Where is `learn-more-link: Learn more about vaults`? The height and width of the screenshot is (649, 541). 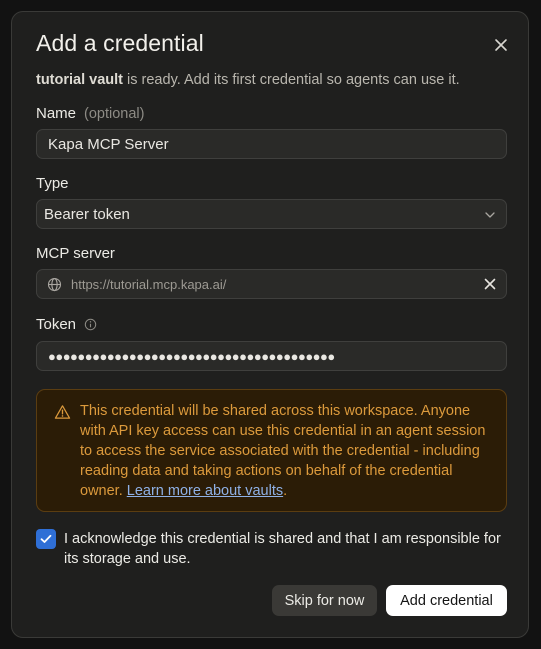 learn-more-link: Learn more about vaults is located at coordinates (205, 491).